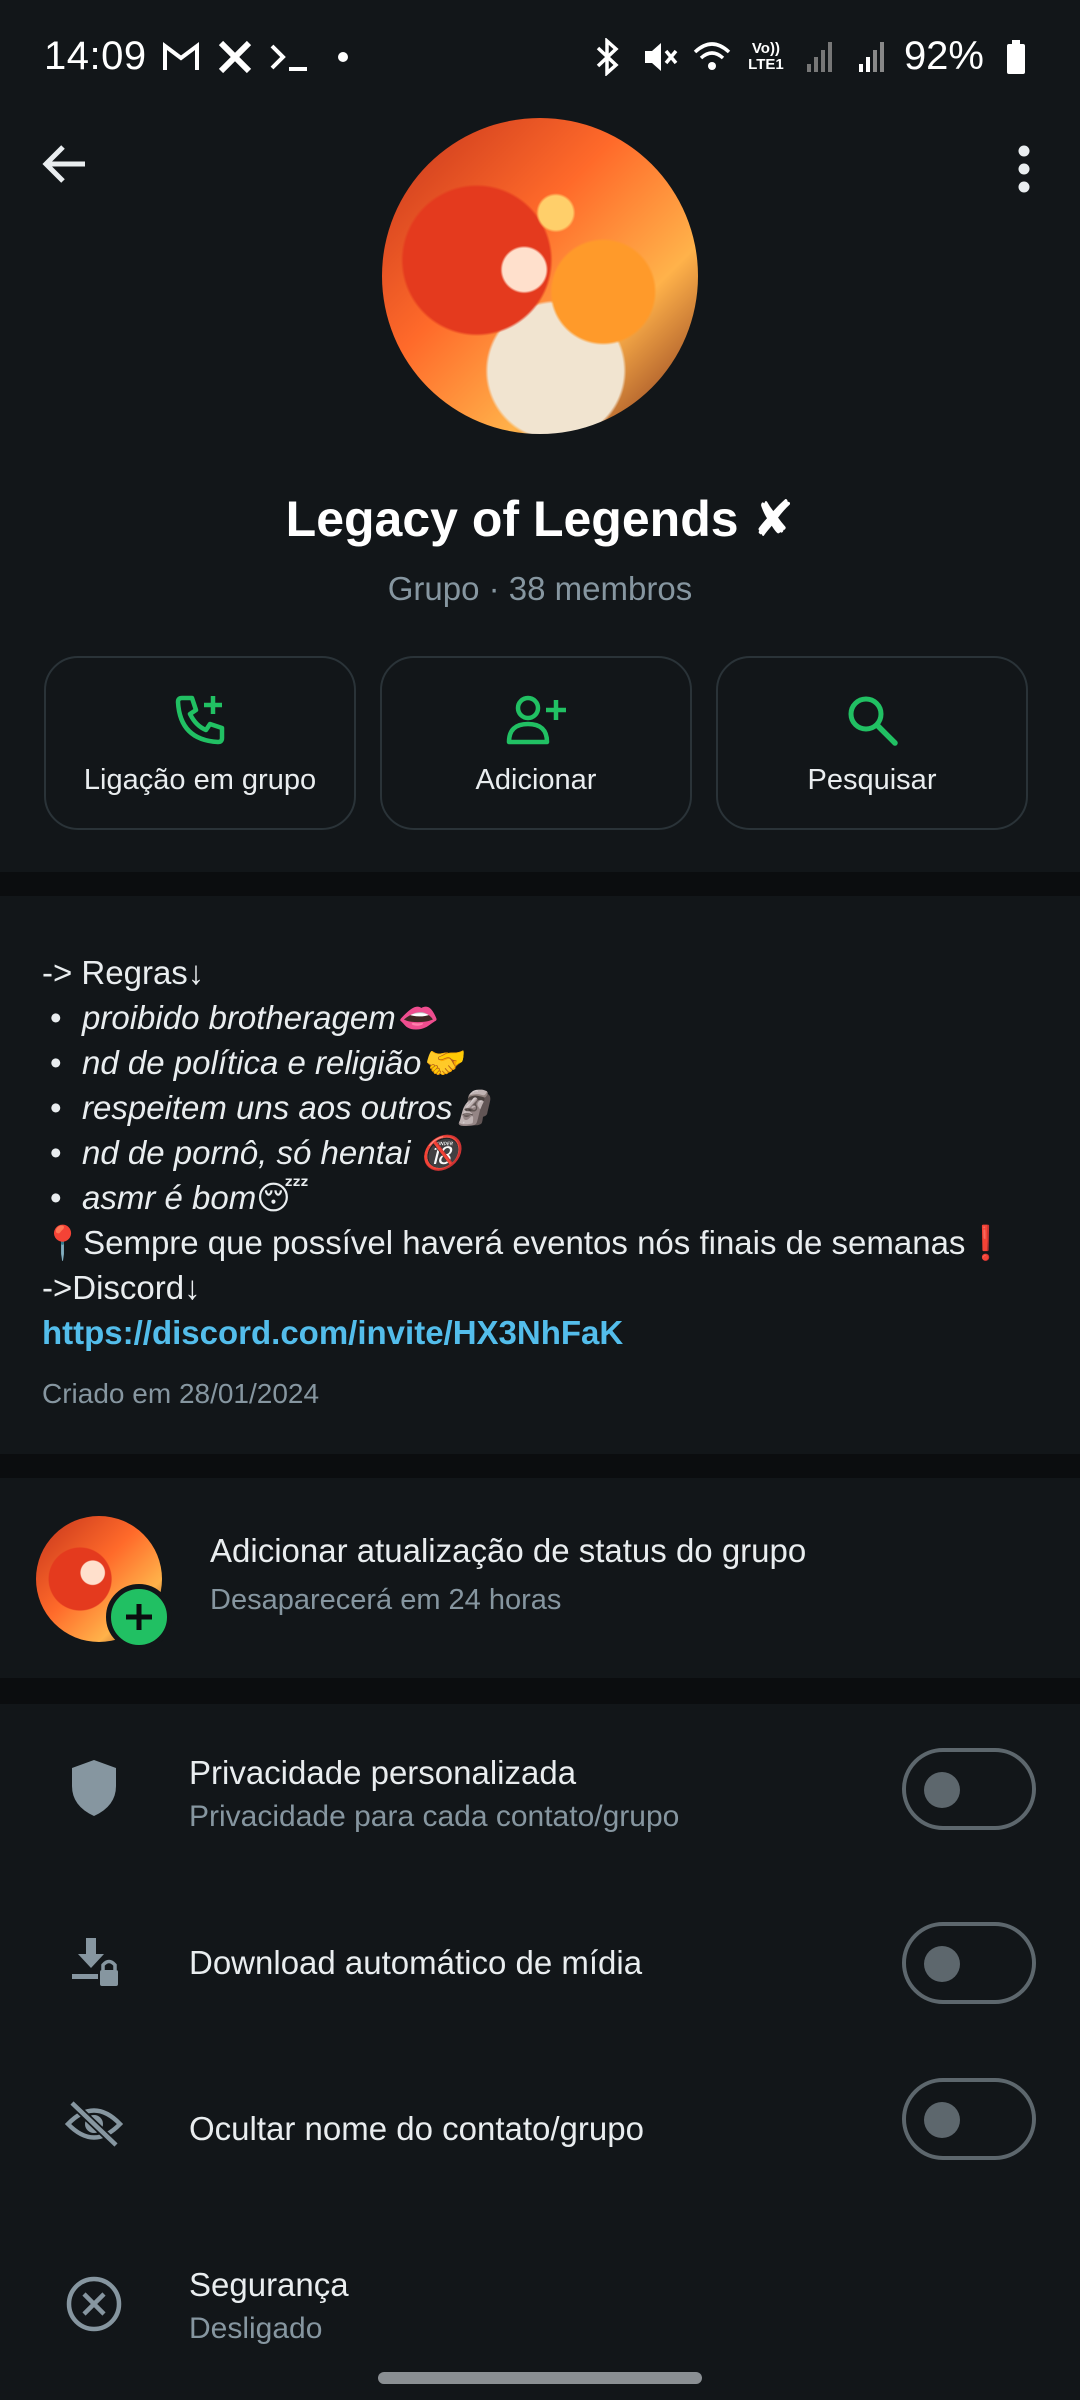 The image size is (1080, 2400). I want to click on setting-title: Ocultar nome do contato/grupo, so click(416, 2128).